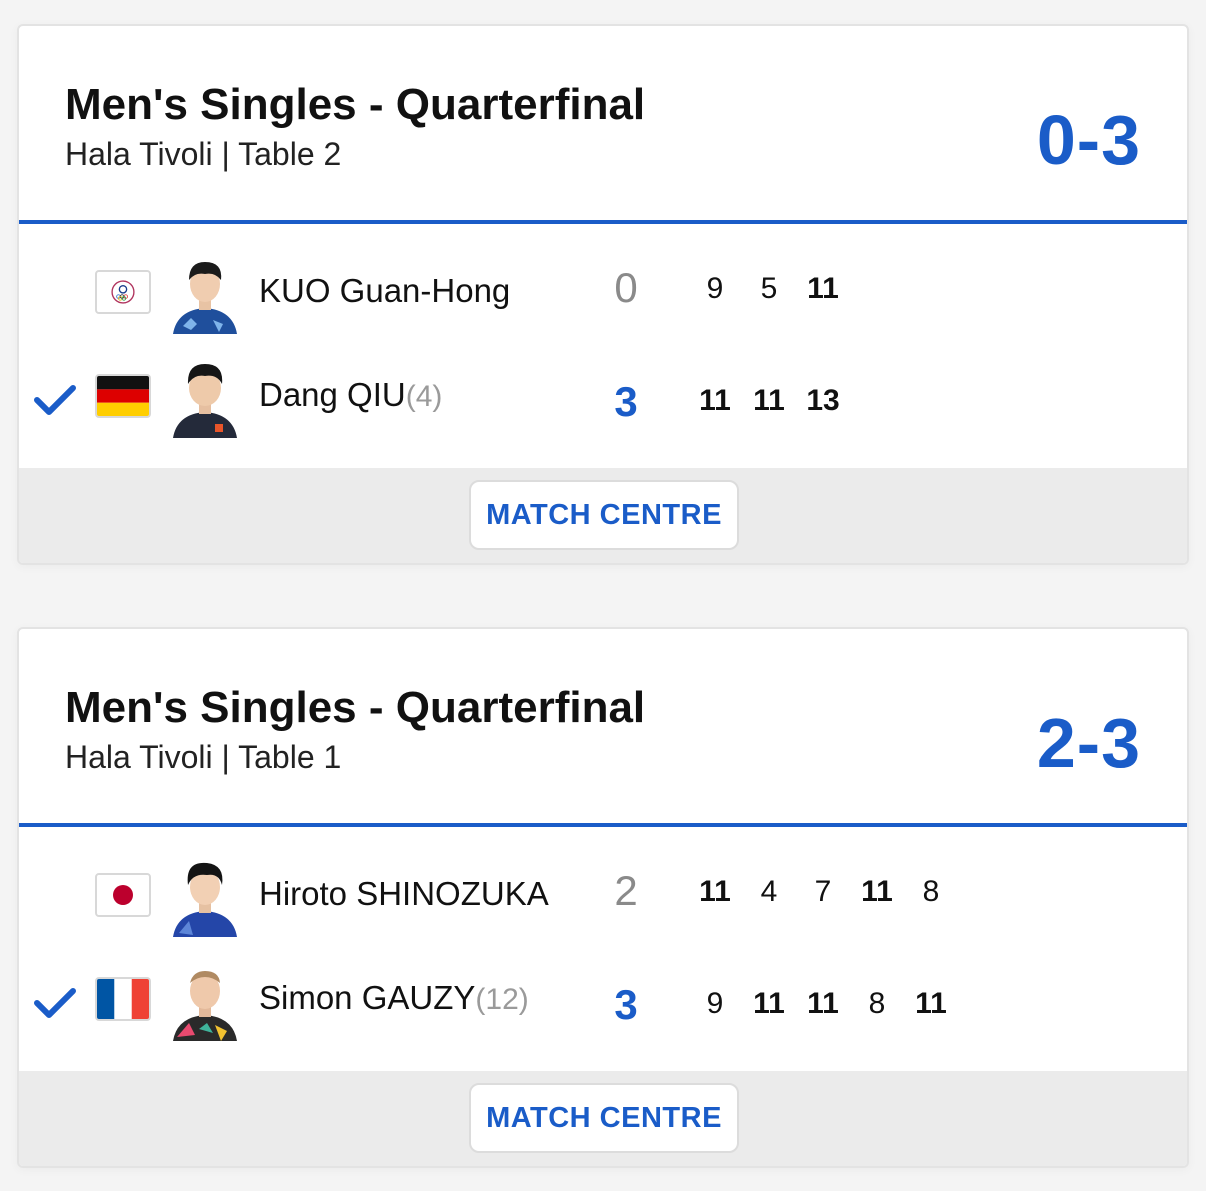 This screenshot has width=1206, height=1191. I want to click on chinese-taipei-flag-icon, so click(123, 292).